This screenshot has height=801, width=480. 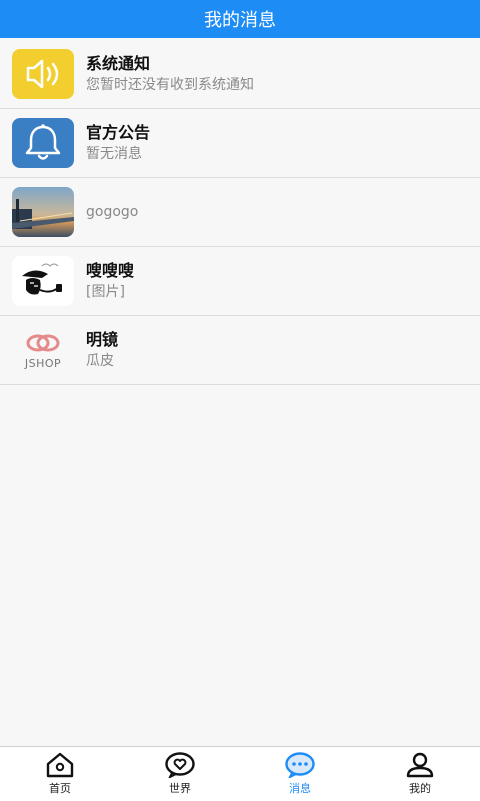 I want to click on message-item-sousousou: 嗖嗖嗖 [图片], so click(x=240, y=281).